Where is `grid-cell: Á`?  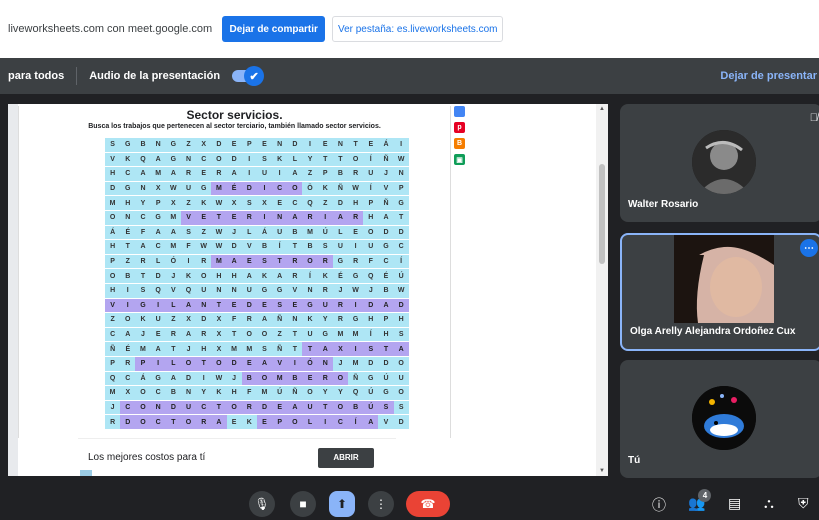
grid-cell: Á is located at coordinates (143, 378).